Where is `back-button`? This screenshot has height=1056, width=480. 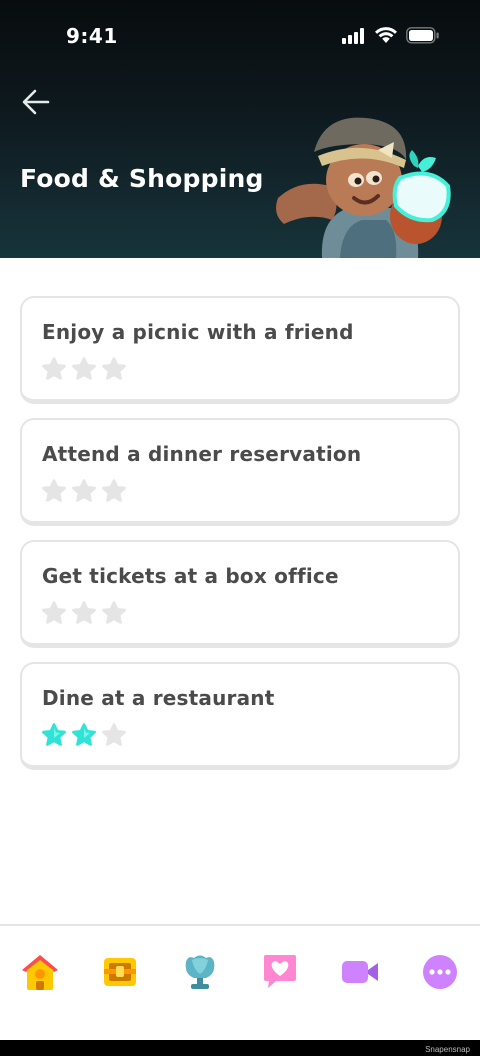
back-button is located at coordinates (36, 102).